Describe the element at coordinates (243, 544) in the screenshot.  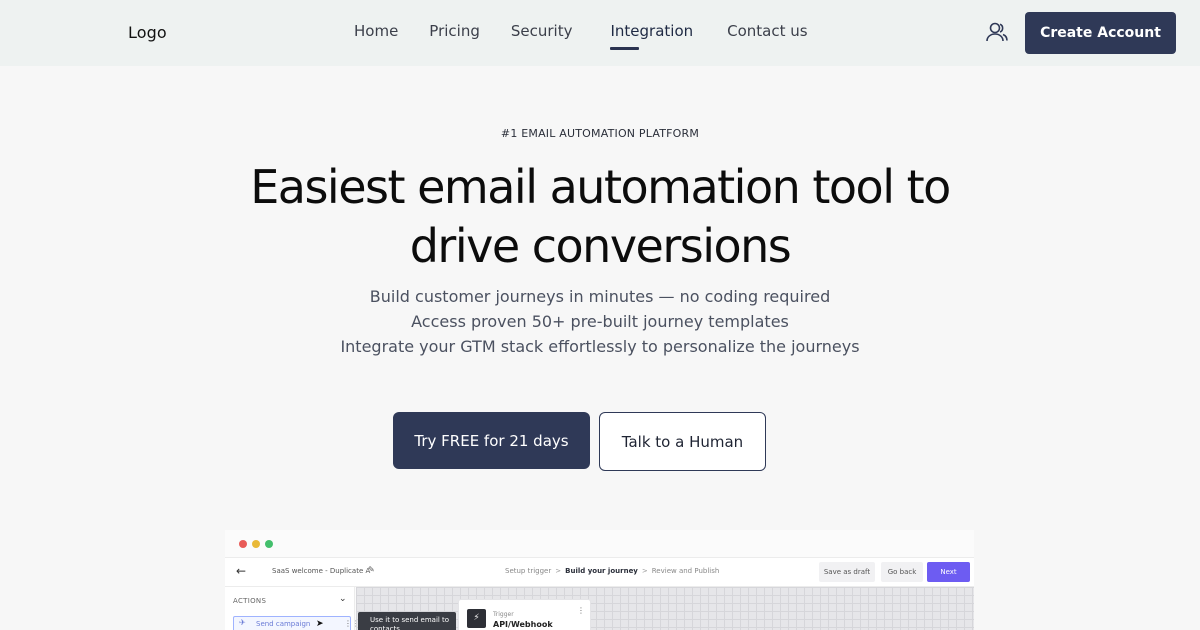
I see `window-close-dot` at that location.